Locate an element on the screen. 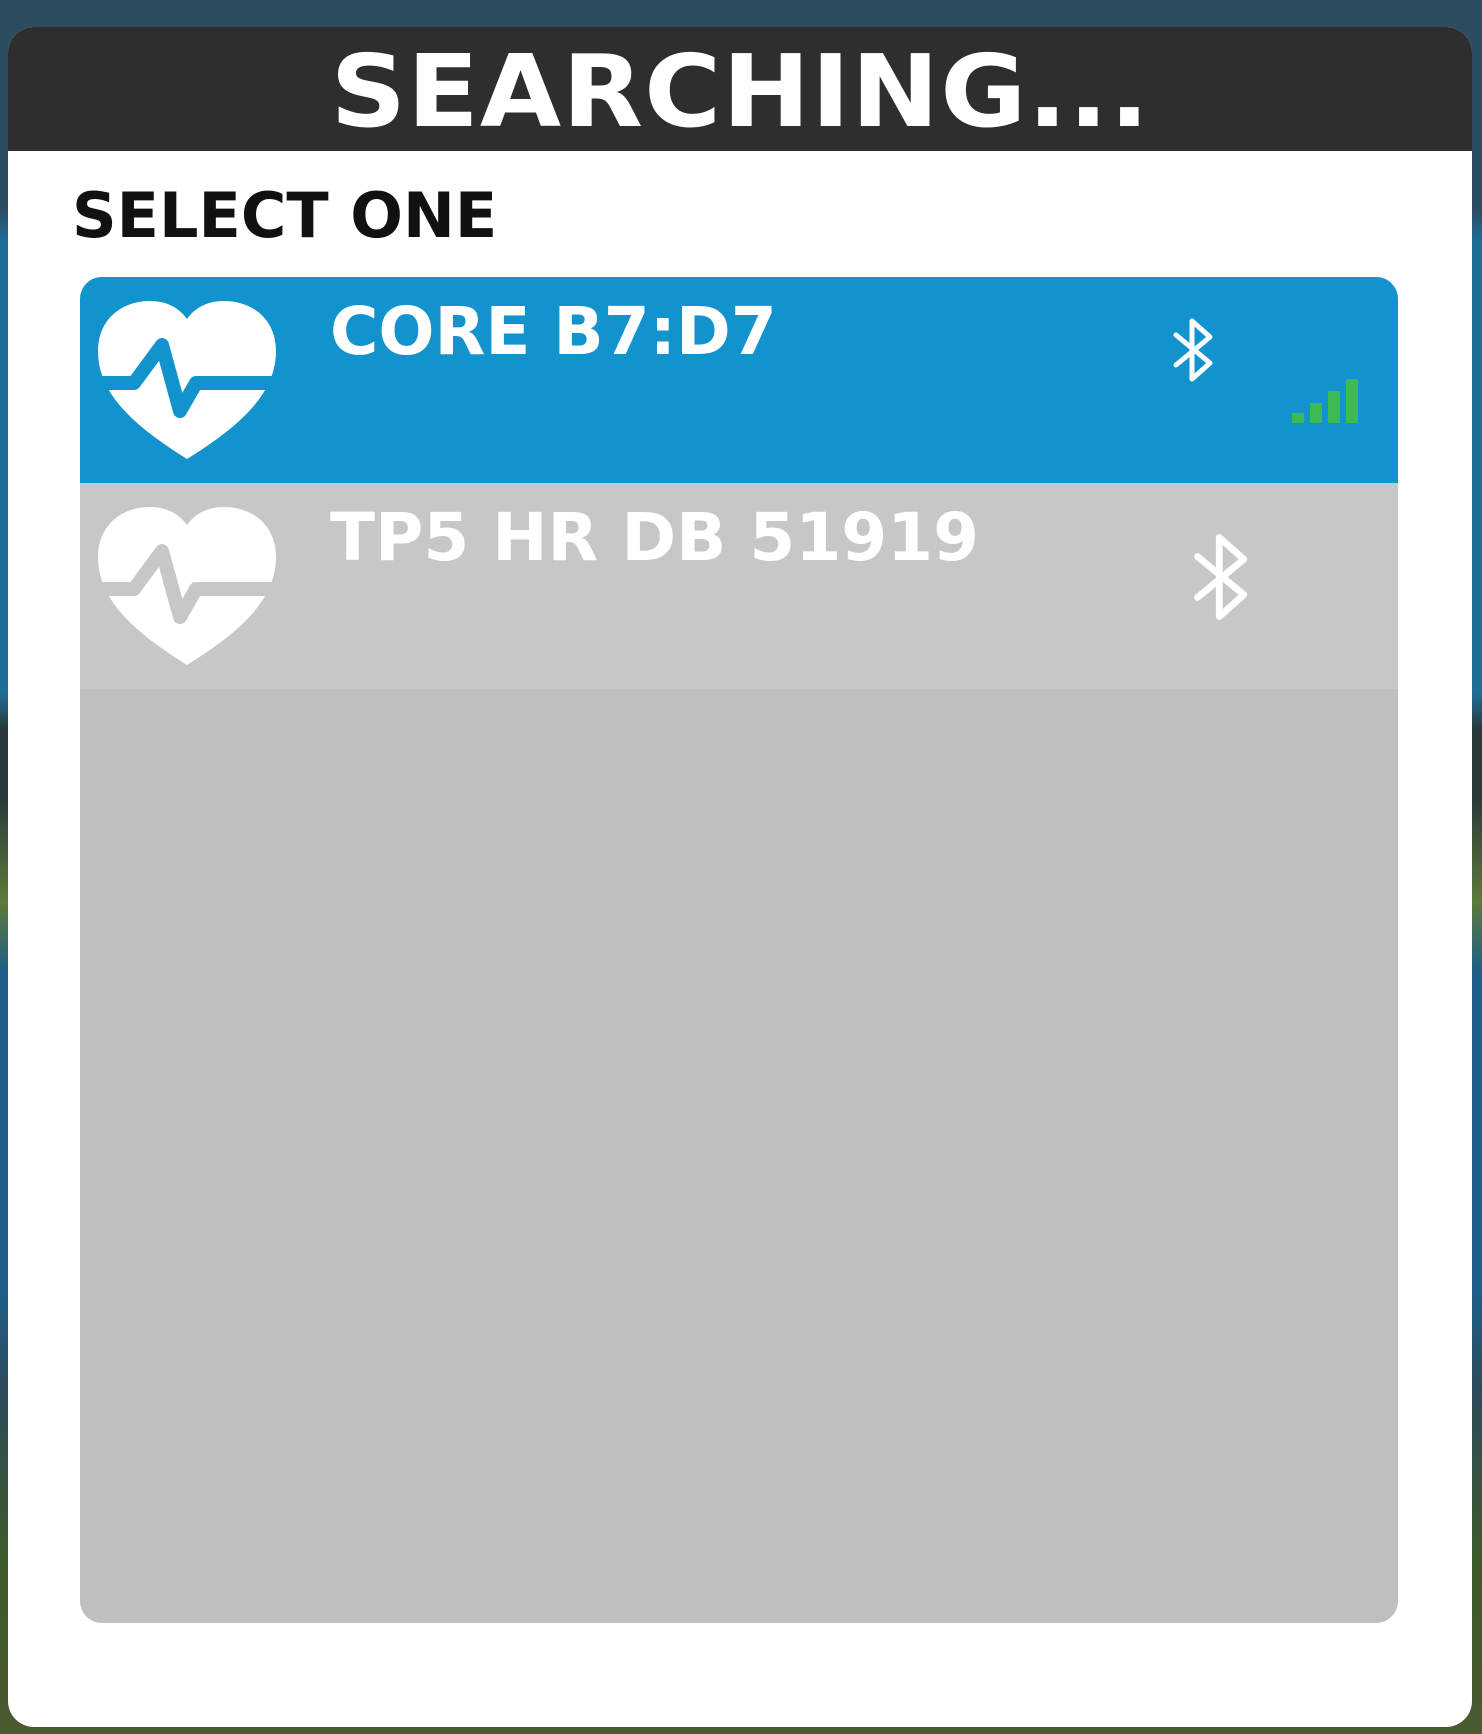 This screenshot has height=1734, width=1482. device-name: CORE B7:D7 is located at coordinates (553, 331).